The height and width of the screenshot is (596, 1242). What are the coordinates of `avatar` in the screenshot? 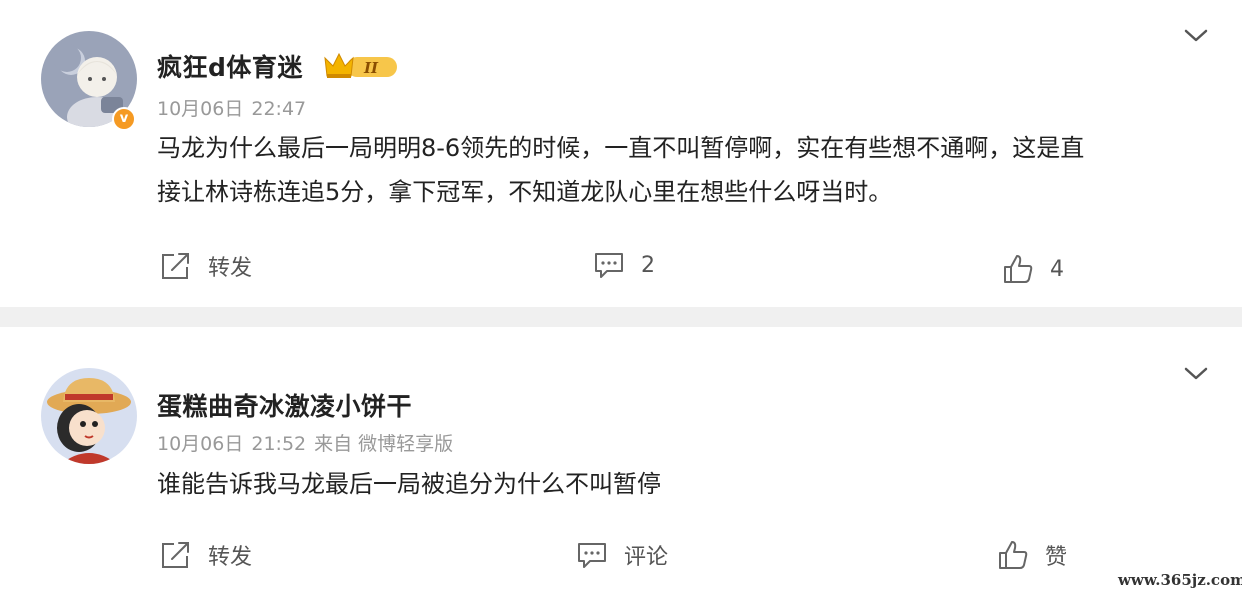 It's located at (89, 416).